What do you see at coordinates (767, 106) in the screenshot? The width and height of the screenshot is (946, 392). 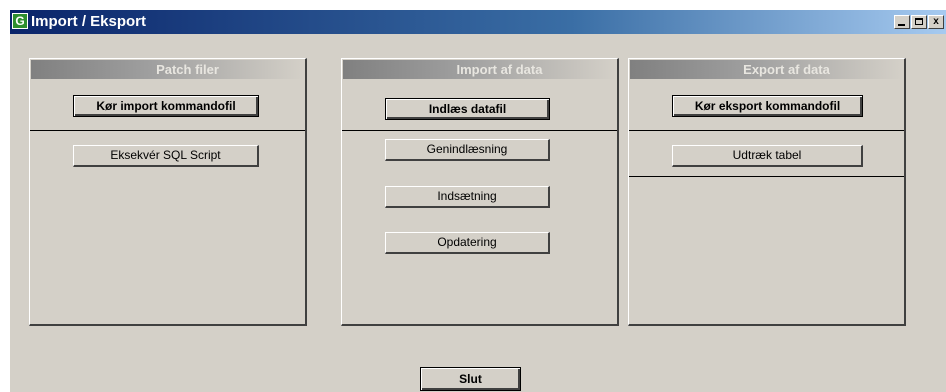 I see `run-export-command-file-button: Kør eksport kommandofil` at bounding box center [767, 106].